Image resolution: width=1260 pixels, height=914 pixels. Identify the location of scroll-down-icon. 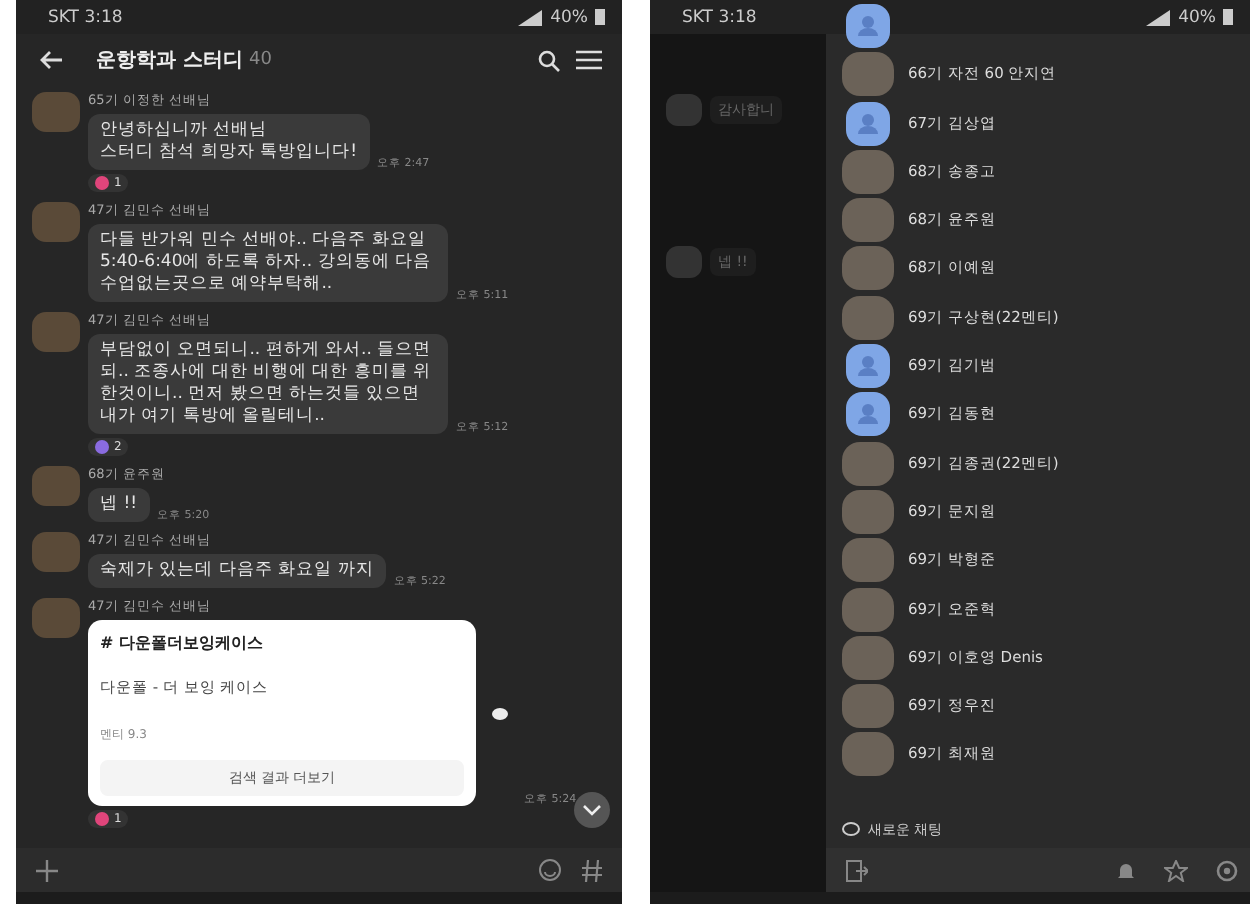
(592, 810).